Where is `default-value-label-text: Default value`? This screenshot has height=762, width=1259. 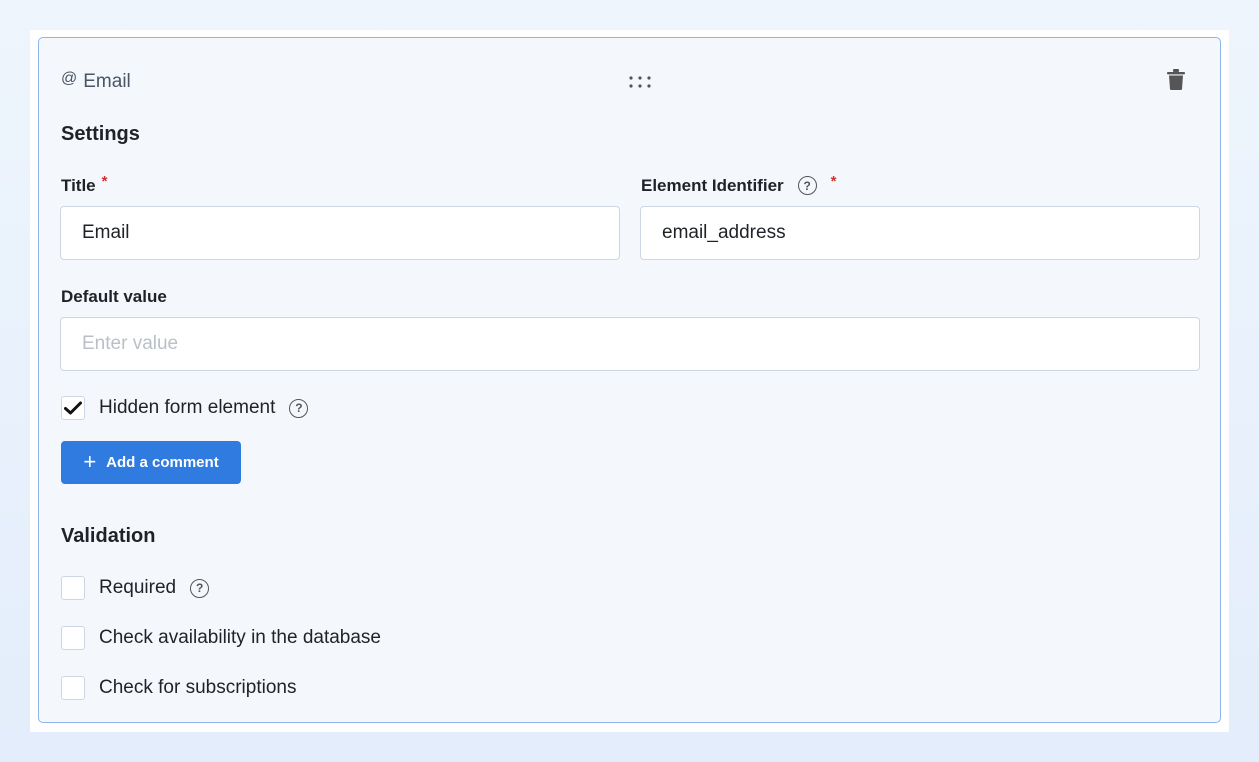 default-value-label-text: Default value is located at coordinates (114, 296).